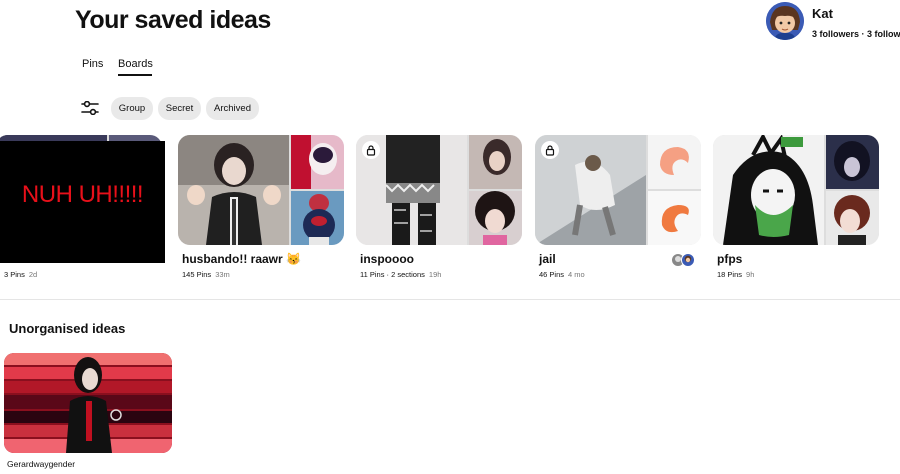 The image size is (900, 474). I want to click on pin-image, so click(88, 403).